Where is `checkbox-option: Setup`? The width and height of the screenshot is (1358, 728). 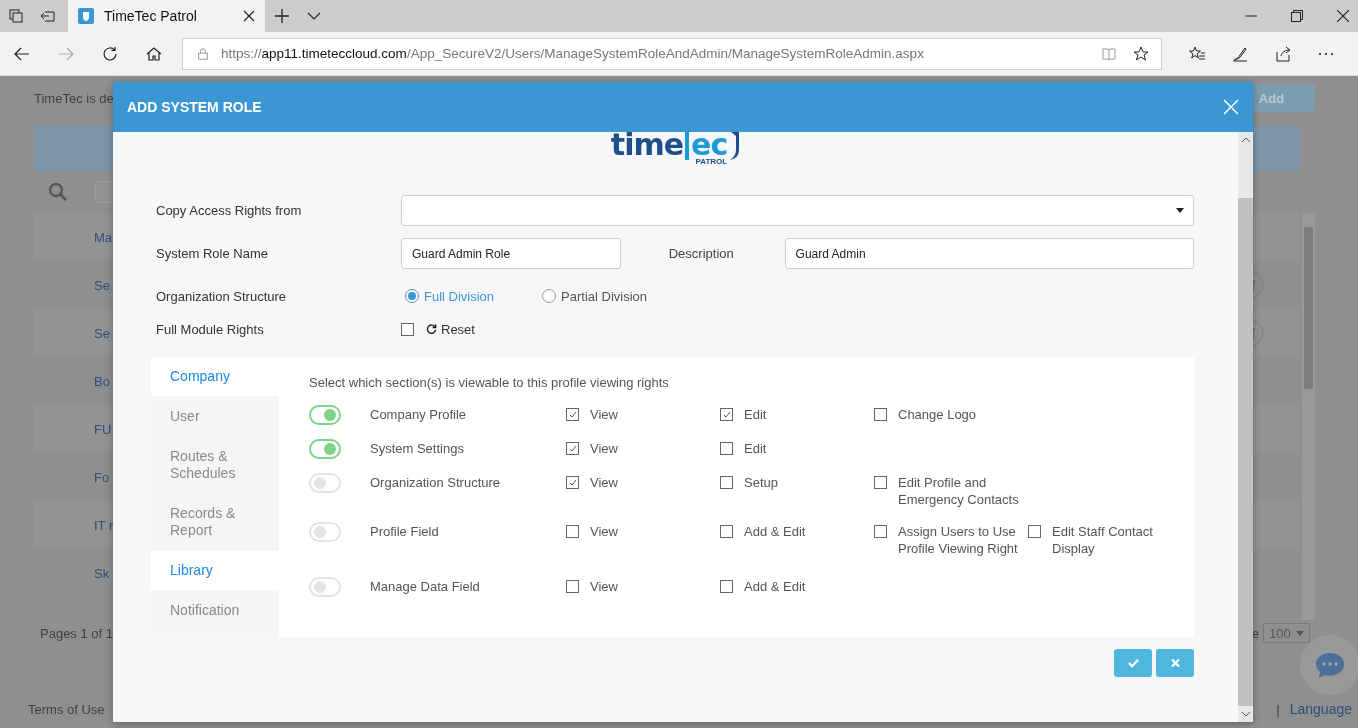
checkbox-option: Setup is located at coordinates (797, 482).